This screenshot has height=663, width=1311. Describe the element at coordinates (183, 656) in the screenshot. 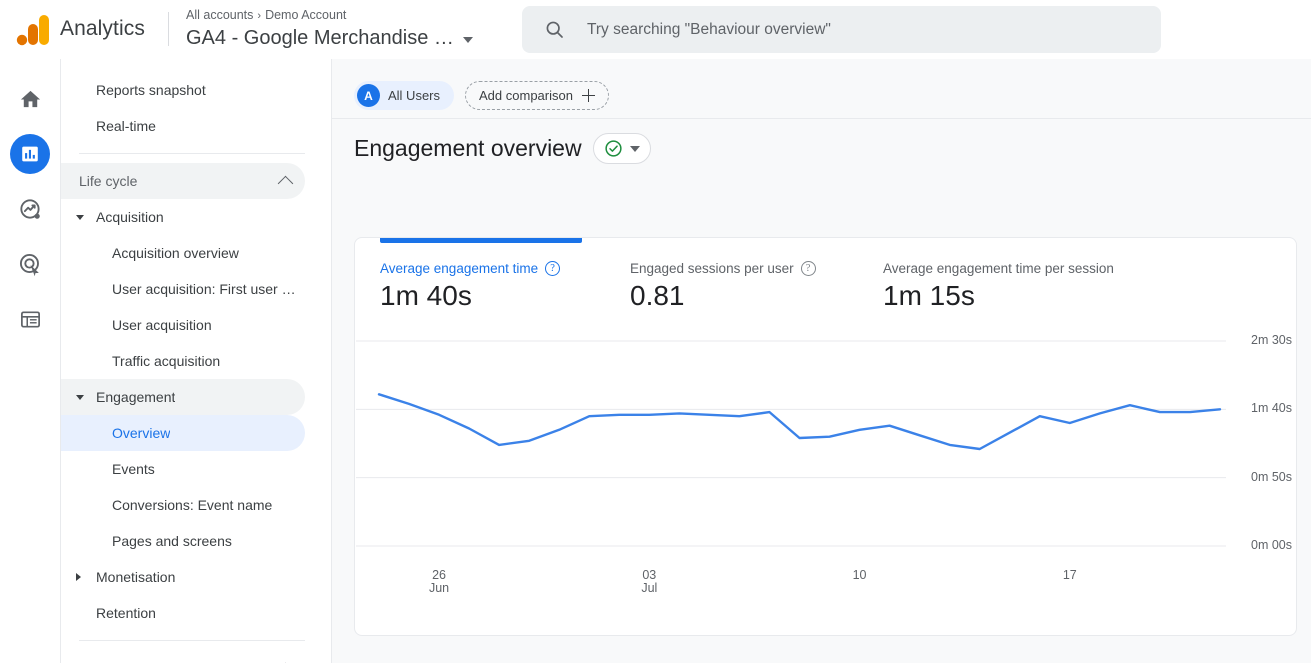

I see `sidebar-item-user: User` at that location.